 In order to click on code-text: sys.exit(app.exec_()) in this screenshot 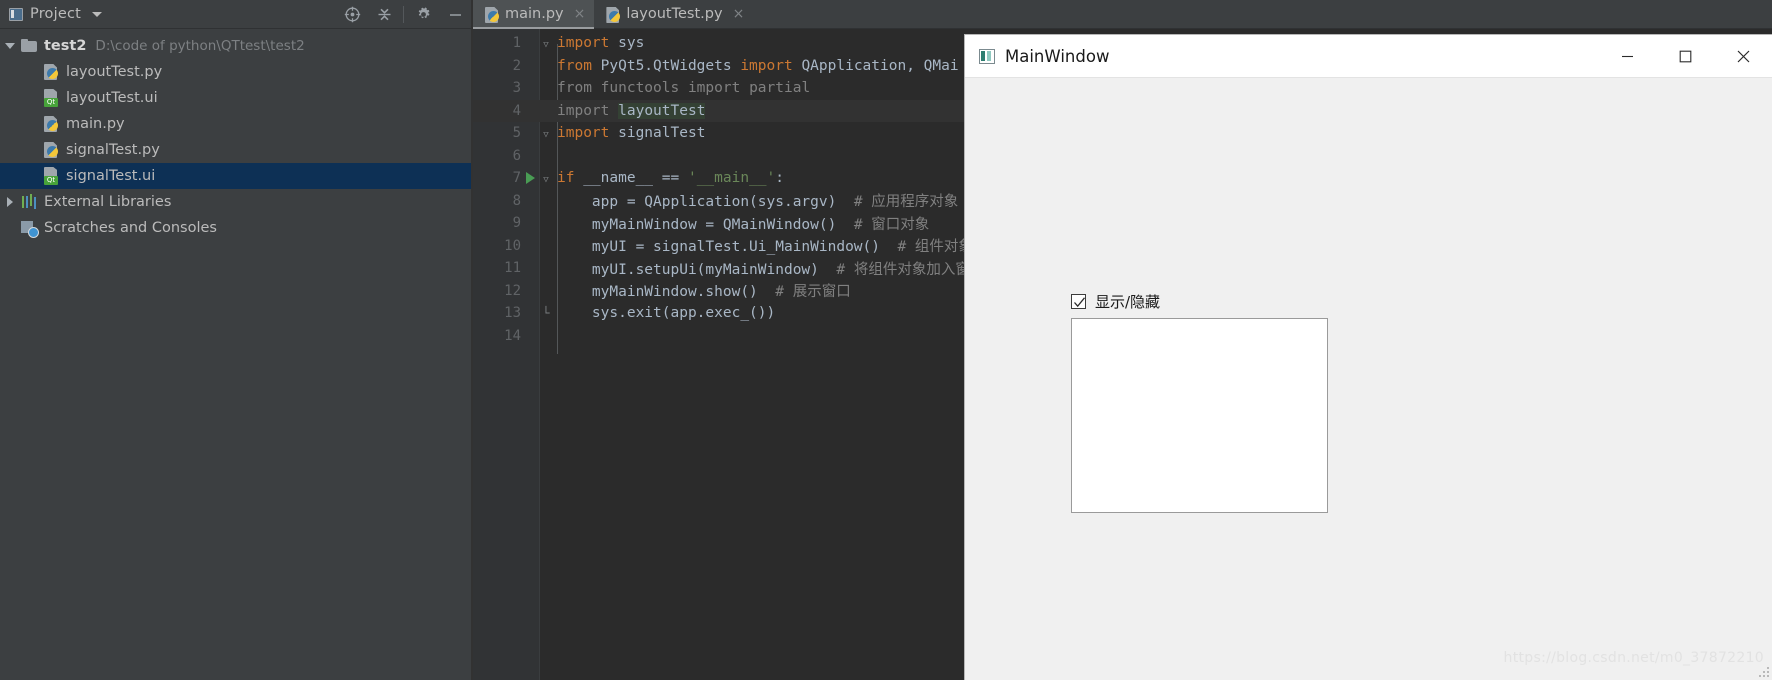, I will do `click(664, 313)`.